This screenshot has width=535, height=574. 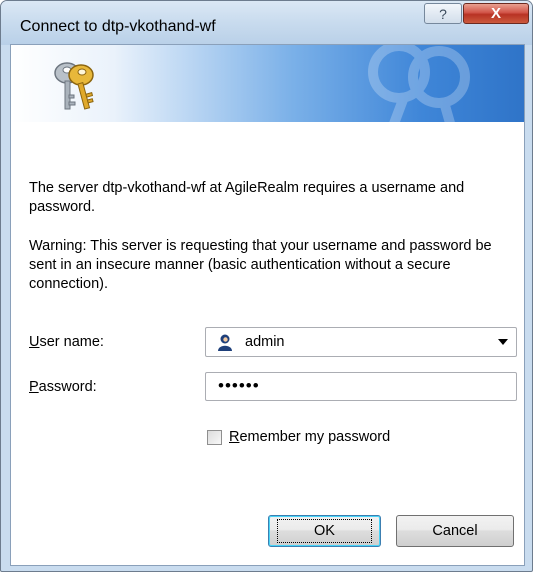 I want to click on cancel-button: Cancel, so click(x=455, y=531).